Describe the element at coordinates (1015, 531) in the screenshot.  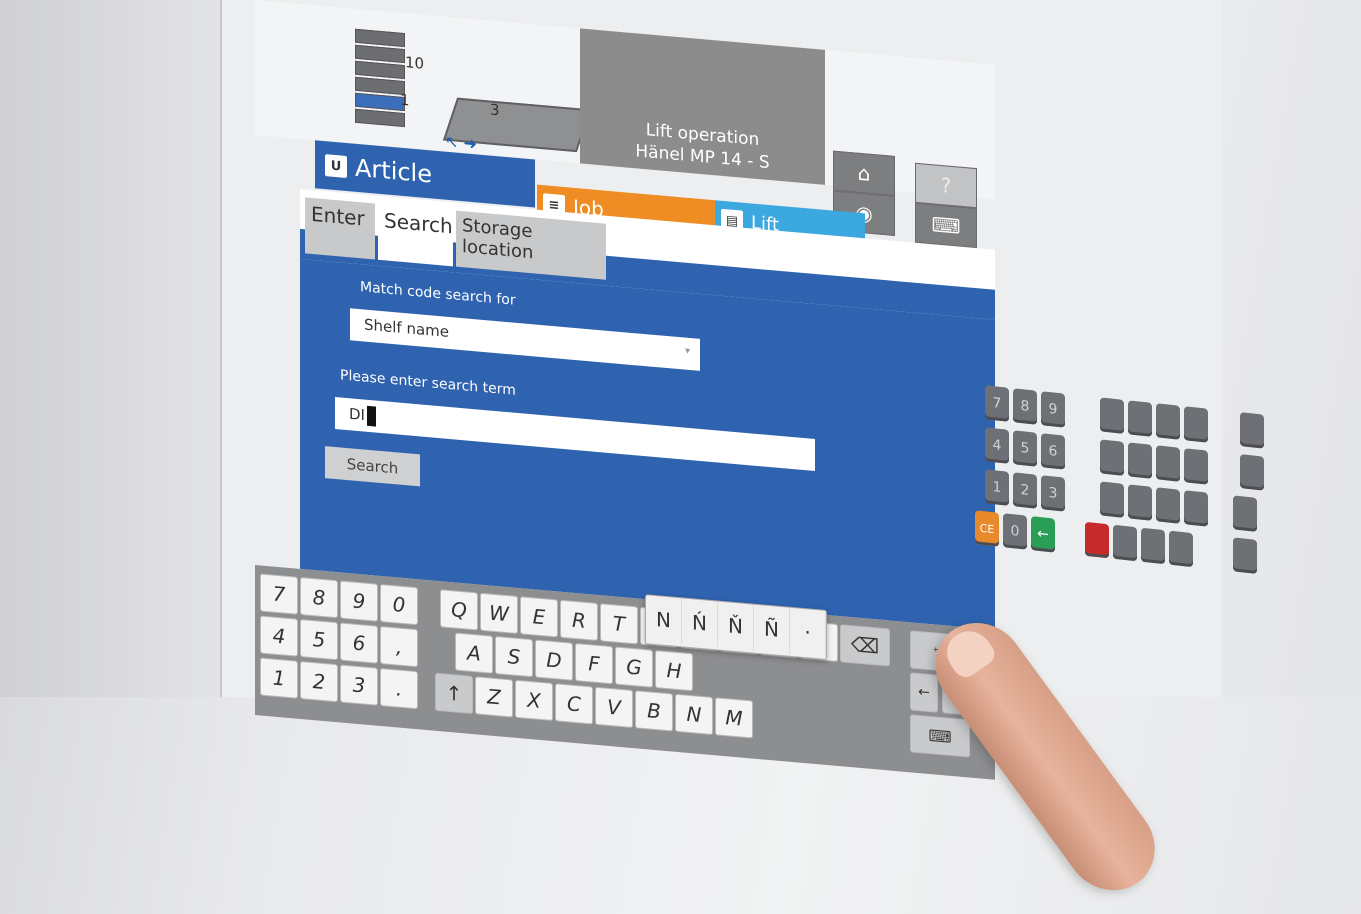
I see `hw-key-0: 0` at that location.